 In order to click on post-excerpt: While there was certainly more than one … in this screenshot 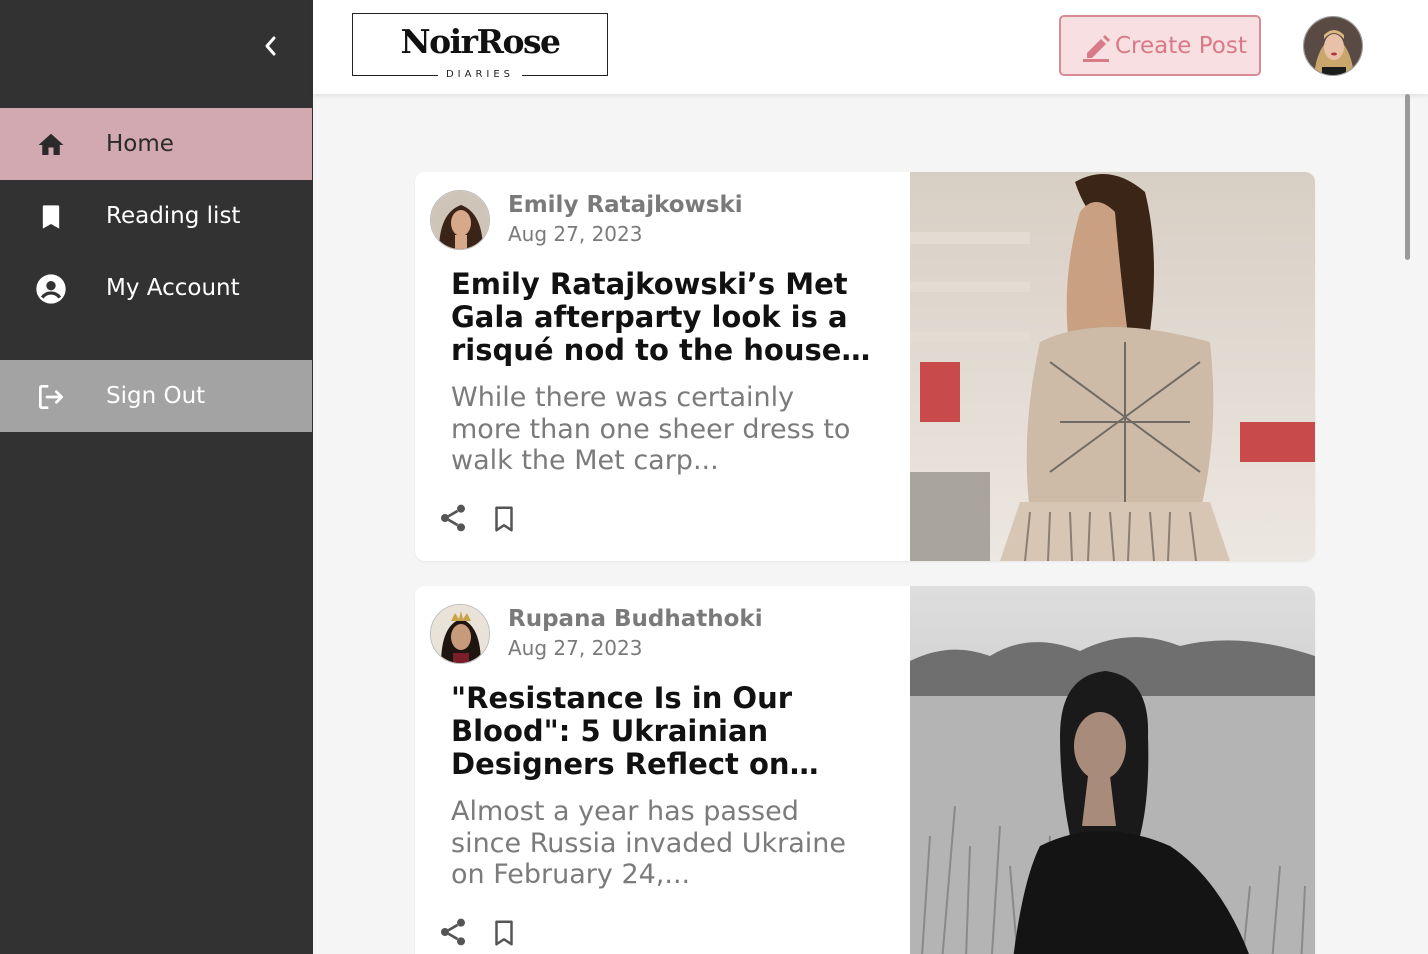, I will do `click(651, 429)`.